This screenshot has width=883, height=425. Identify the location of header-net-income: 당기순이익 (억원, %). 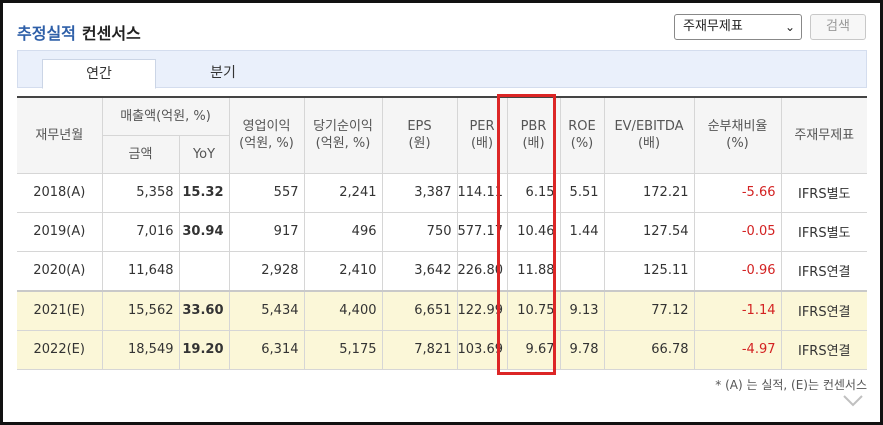
(343, 135).